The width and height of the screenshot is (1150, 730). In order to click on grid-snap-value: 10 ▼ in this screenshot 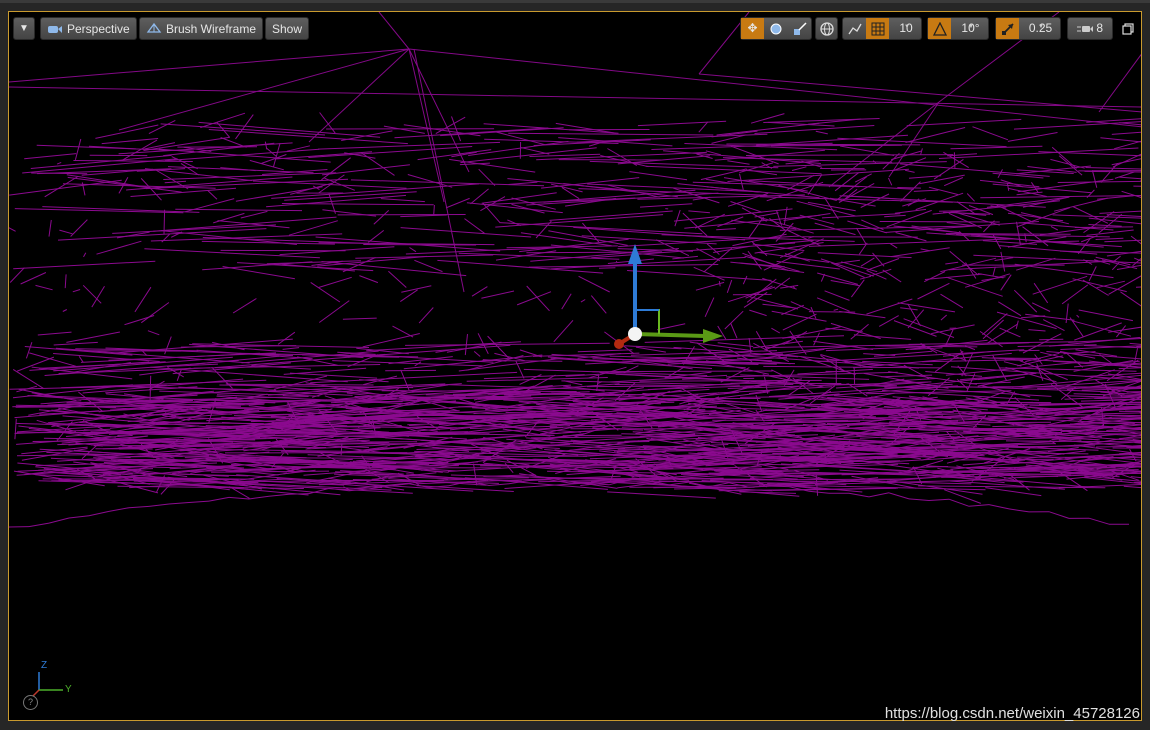, I will do `click(906, 28)`.